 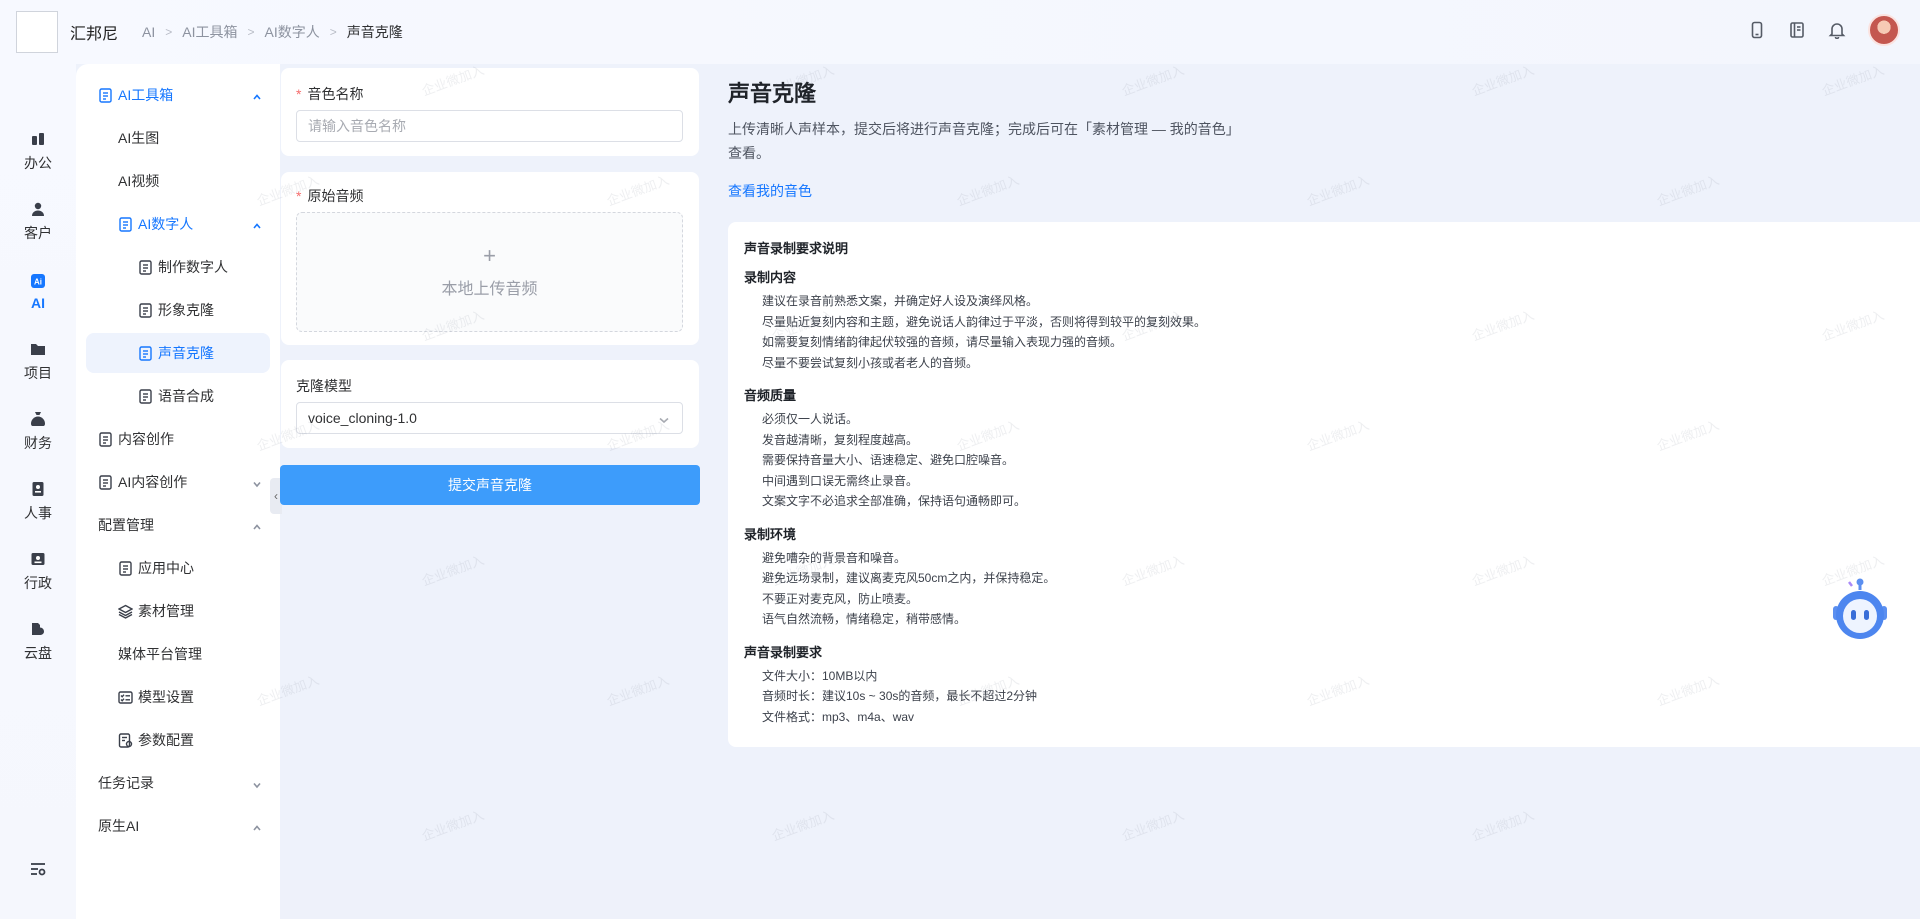 What do you see at coordinates (38, 362) in the screenshot?
I see `rail-item-project: 项目` at bounding box center [38, 362].